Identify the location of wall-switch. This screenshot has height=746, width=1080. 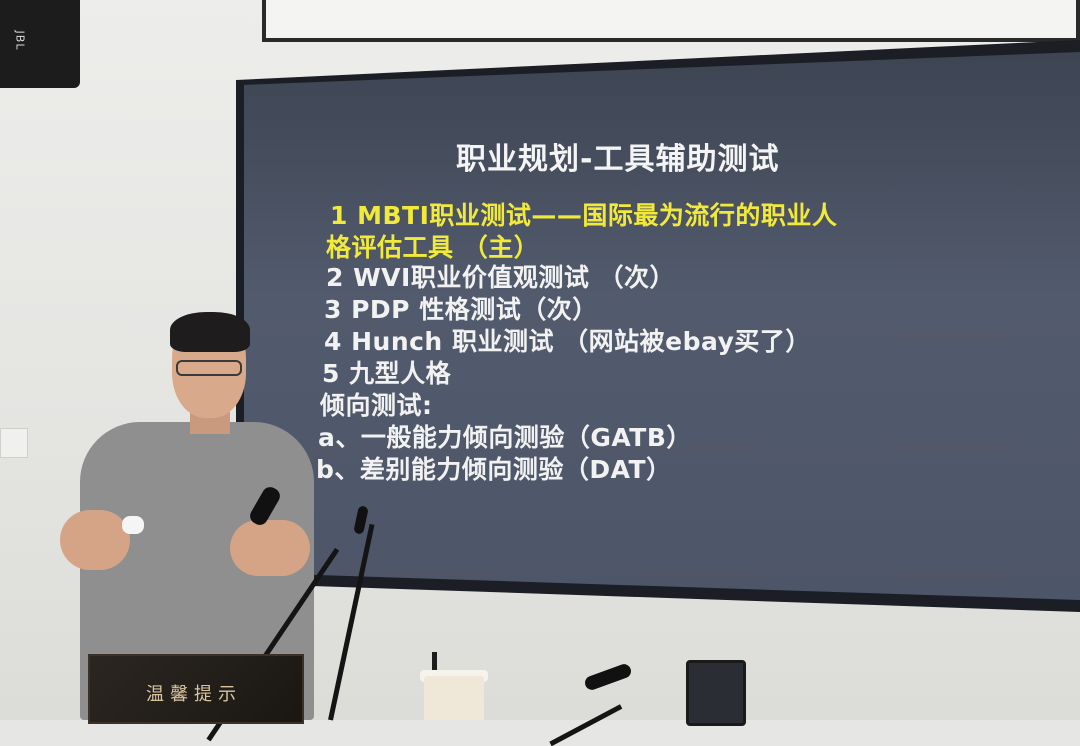
(14, 443).